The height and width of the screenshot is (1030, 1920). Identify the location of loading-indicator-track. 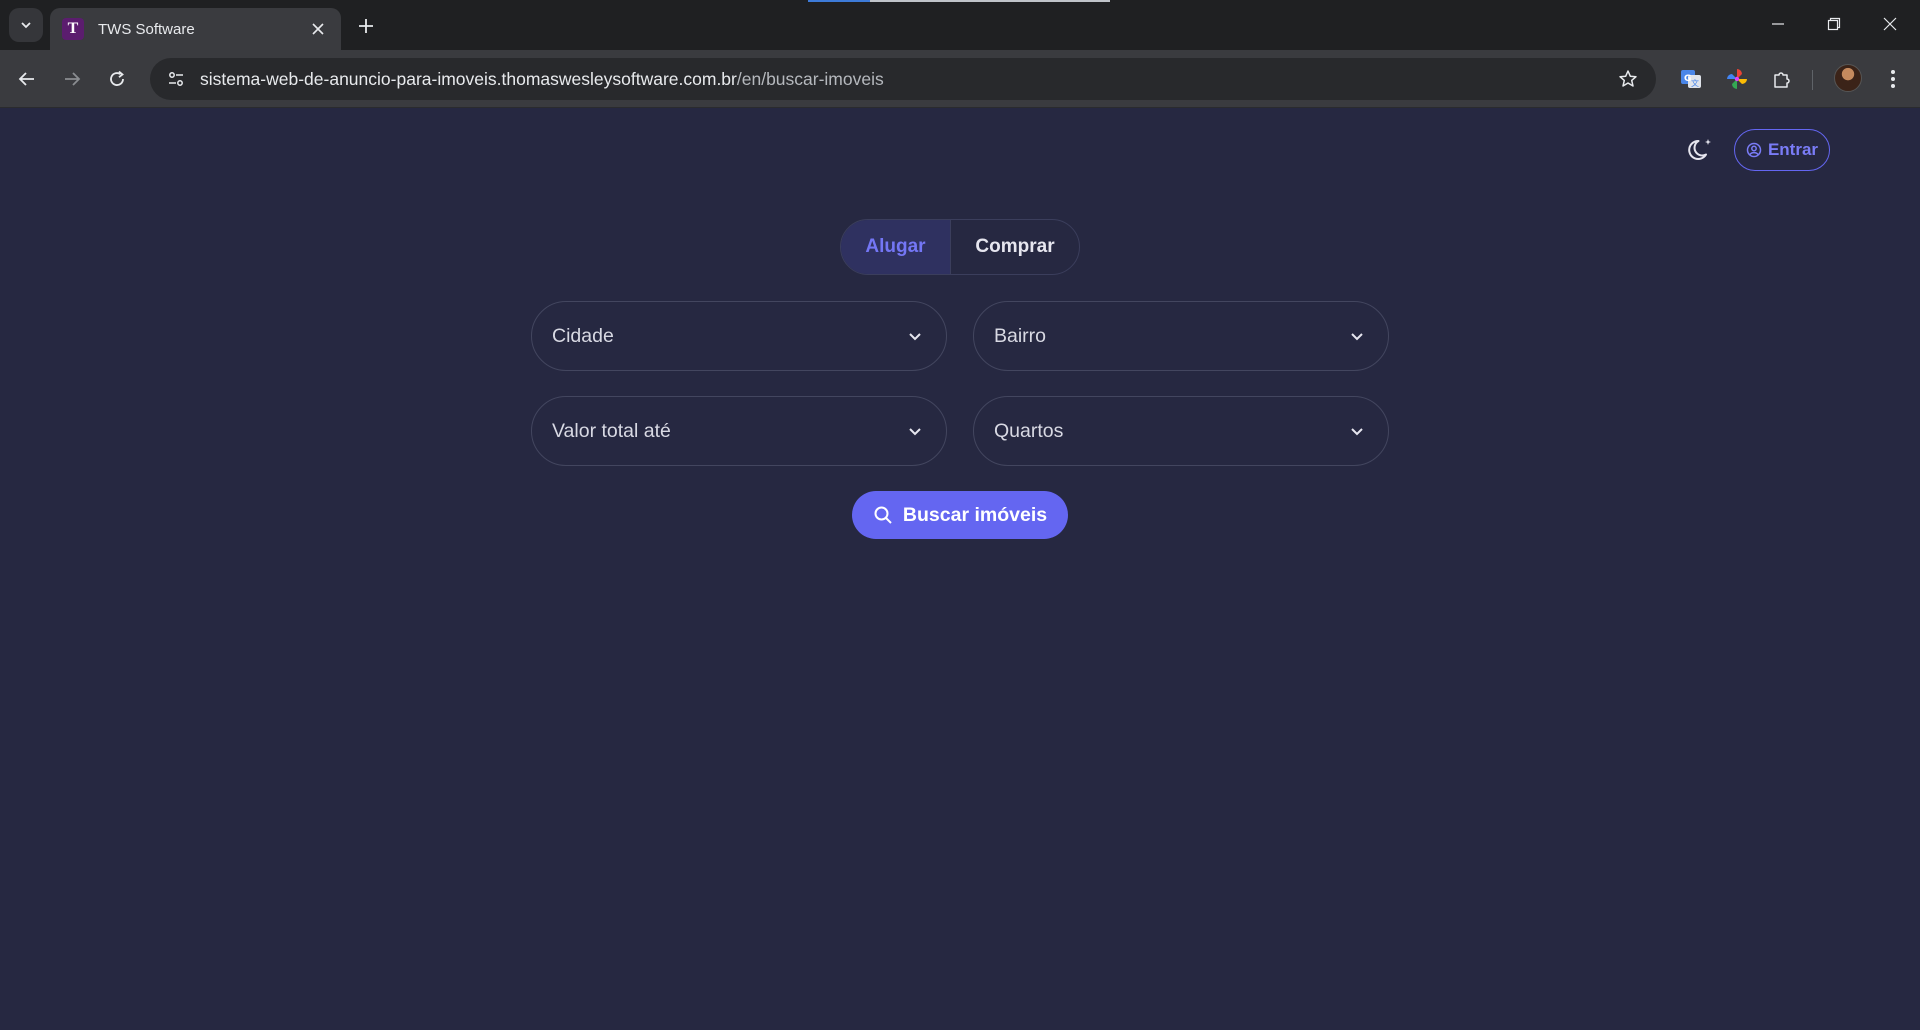
(990, 1).